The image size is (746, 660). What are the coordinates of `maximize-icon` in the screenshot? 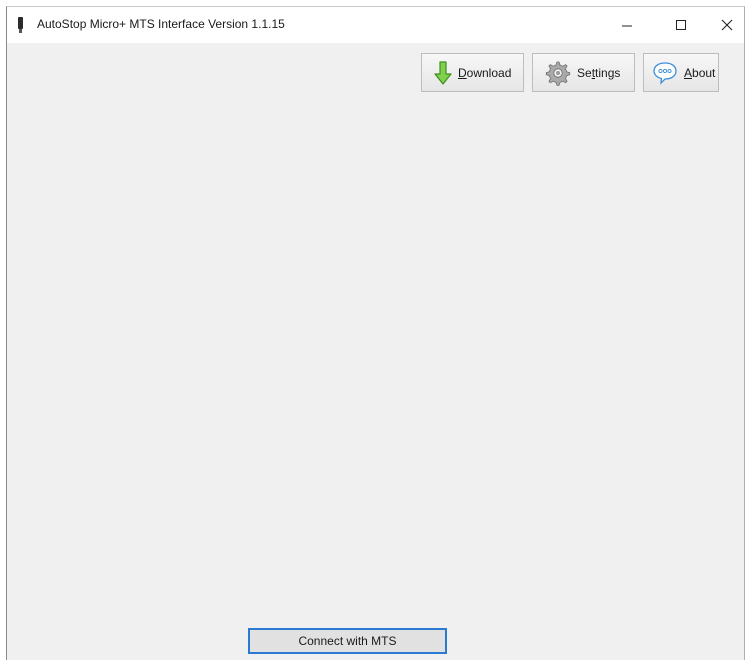 It's located at (681, 25).